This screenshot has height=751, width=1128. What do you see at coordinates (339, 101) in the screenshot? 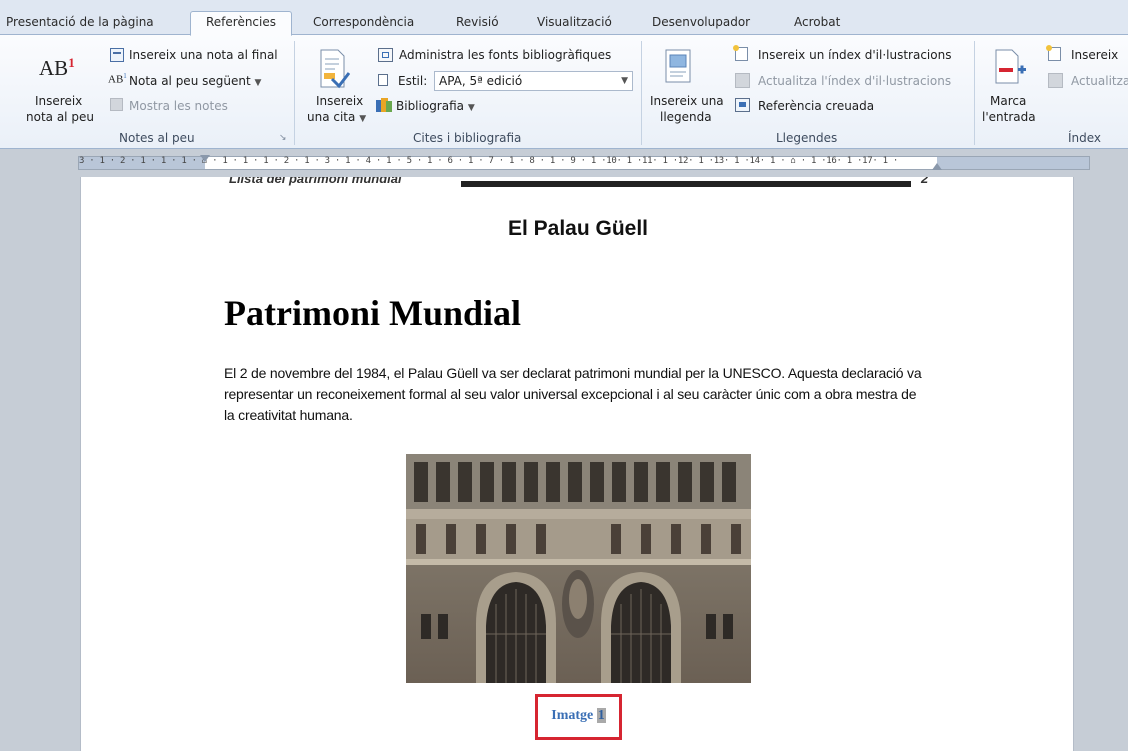
I see `insert-citation-button: Insereix` at bounding box center [339, 101].